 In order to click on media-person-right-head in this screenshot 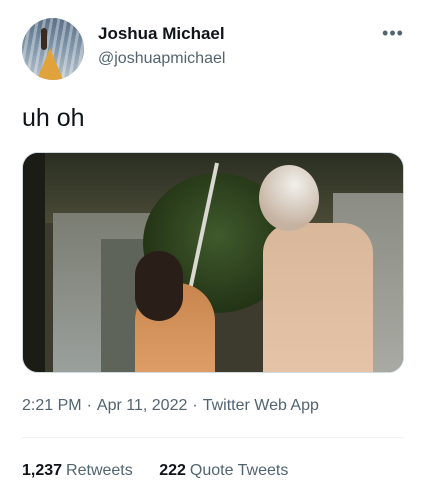, I will do `click(289, 198)`.